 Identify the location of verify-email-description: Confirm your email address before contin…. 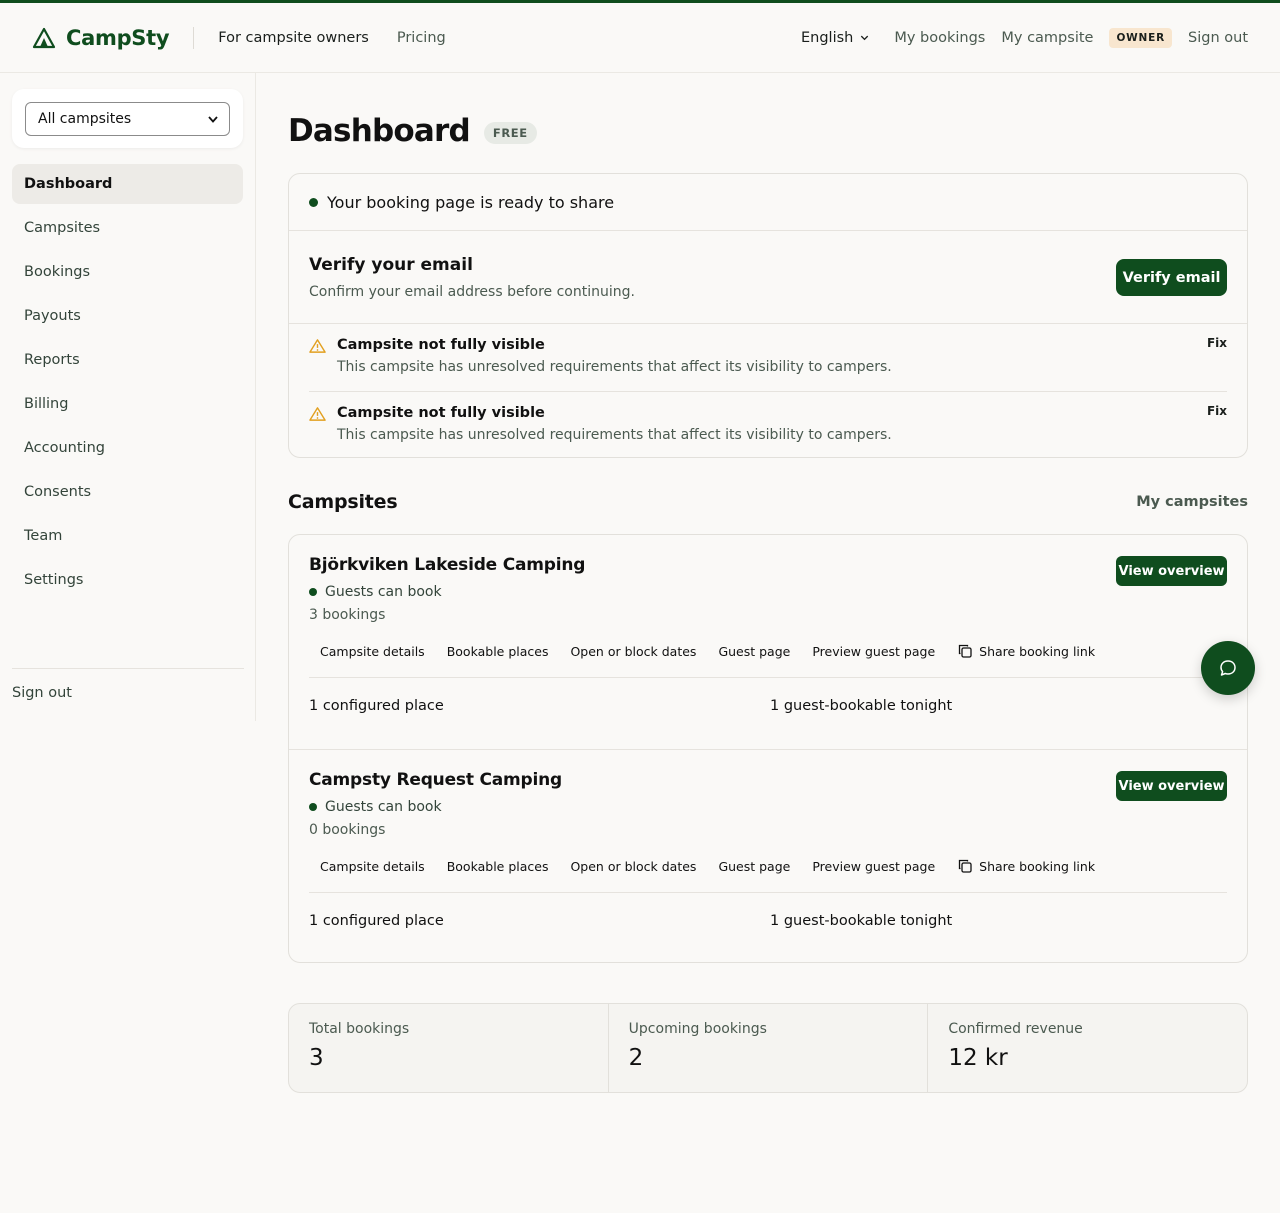
(472, 292).